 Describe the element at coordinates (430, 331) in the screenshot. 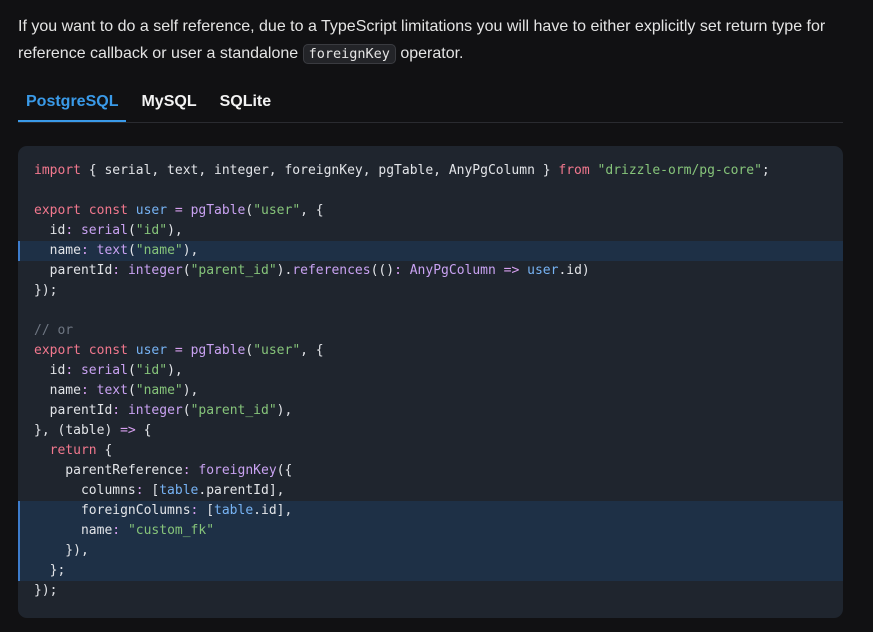

I see `code-line: // or` at that location.